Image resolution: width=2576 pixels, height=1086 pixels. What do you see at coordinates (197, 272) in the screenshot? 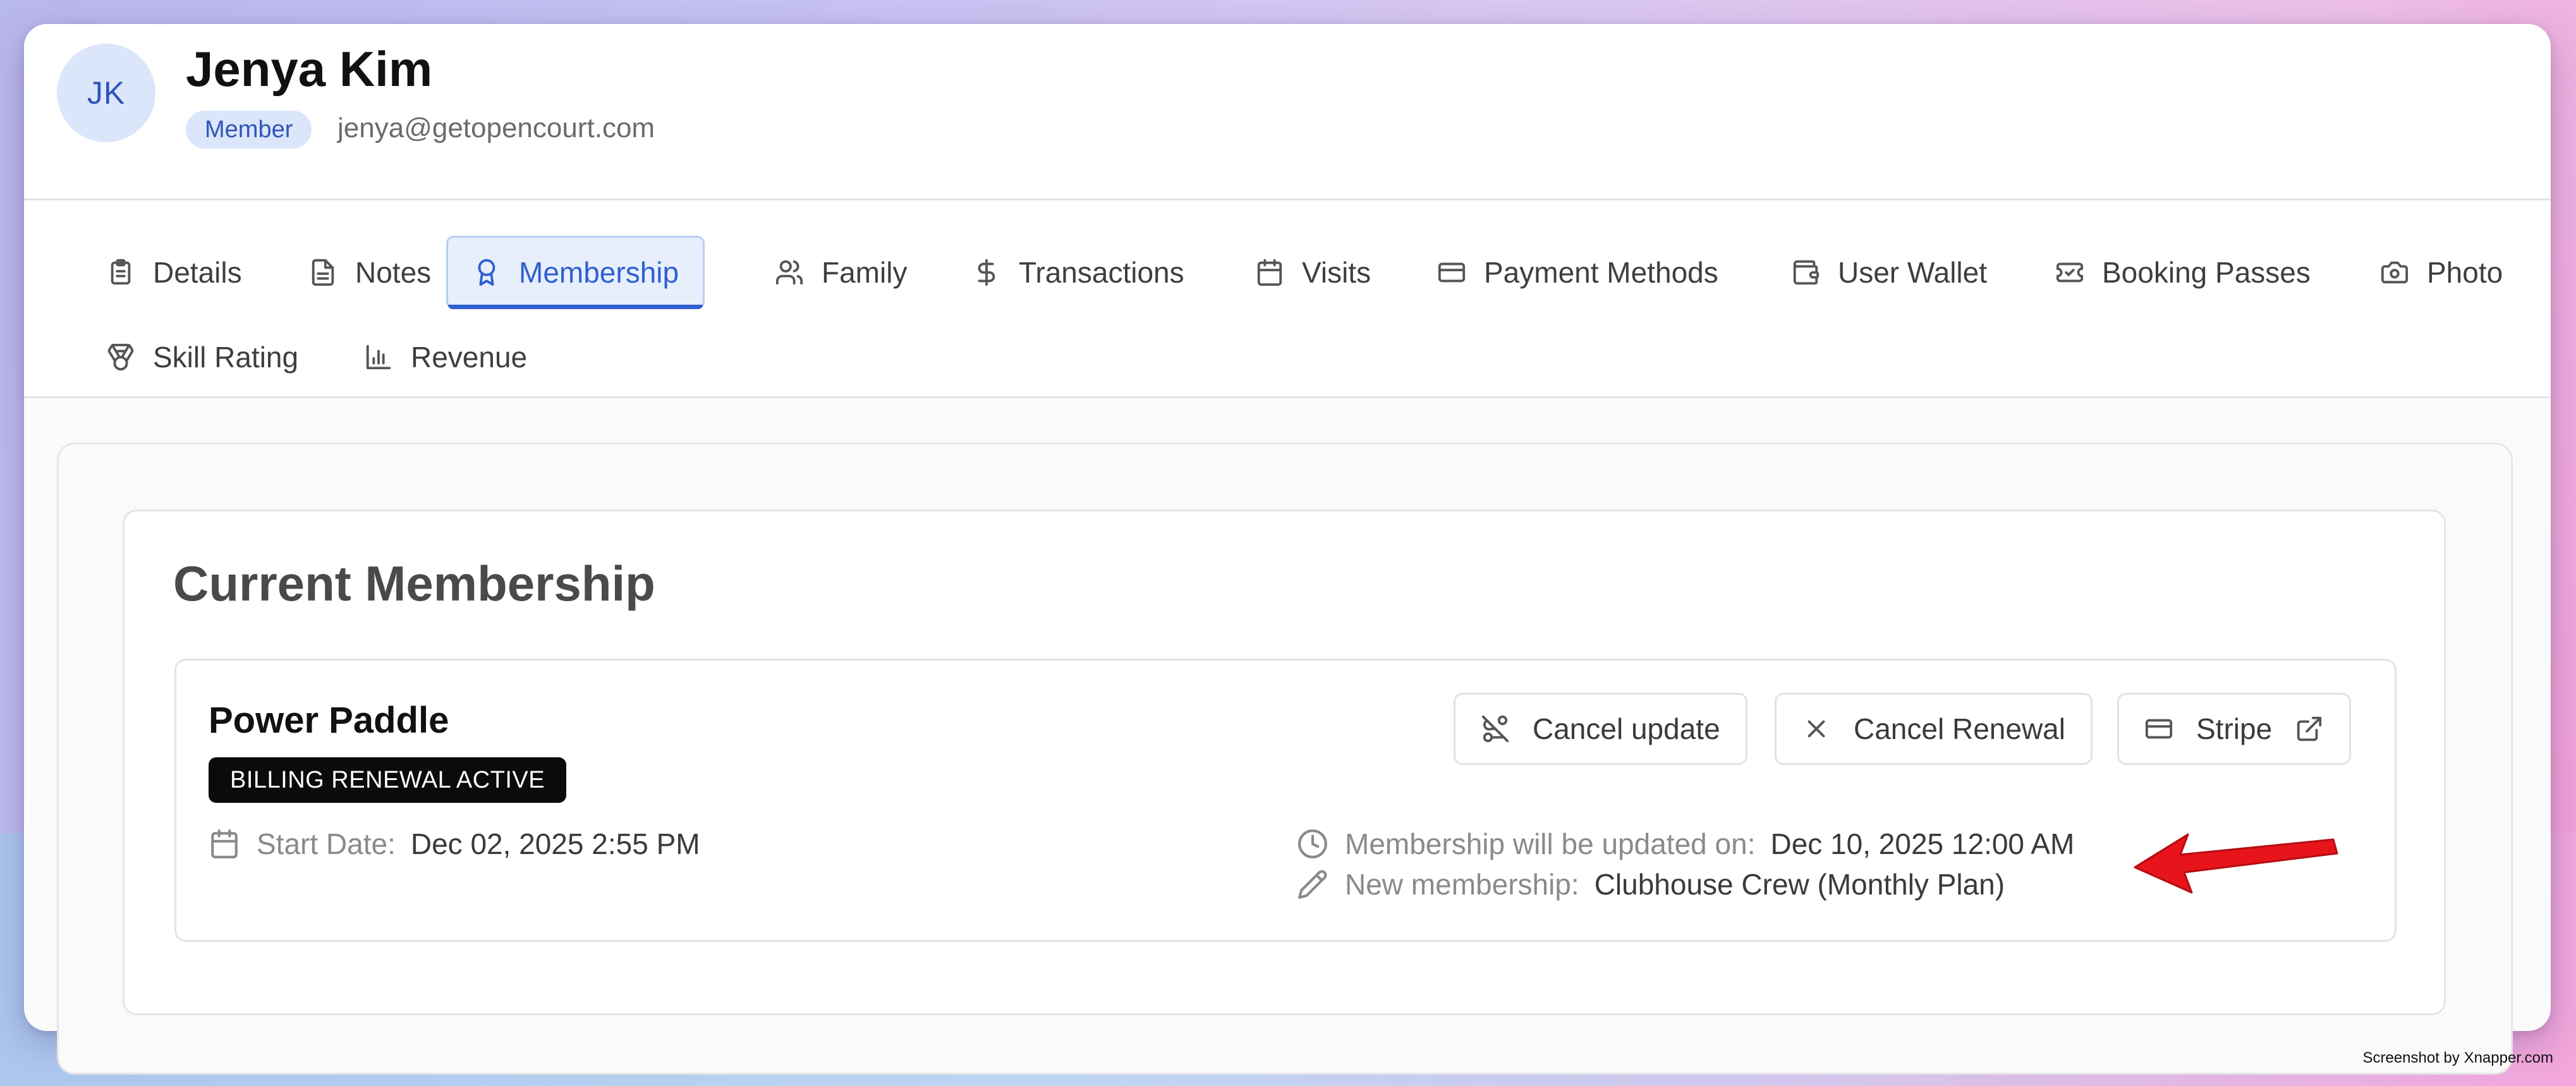
I see `tab-label: Details` at bounding box center [197, 272].